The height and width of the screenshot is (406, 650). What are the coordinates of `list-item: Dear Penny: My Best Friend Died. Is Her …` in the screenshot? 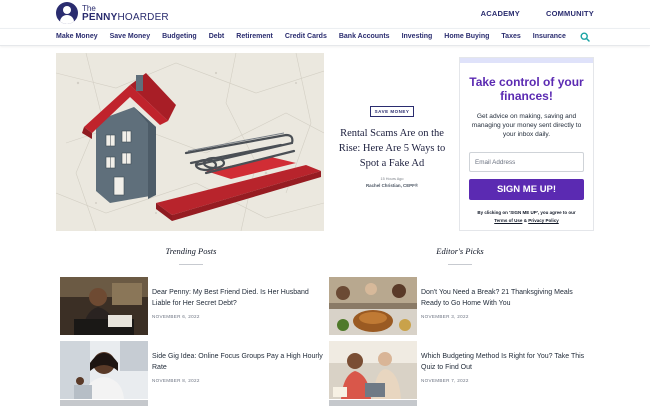 It's located at (195, 306).